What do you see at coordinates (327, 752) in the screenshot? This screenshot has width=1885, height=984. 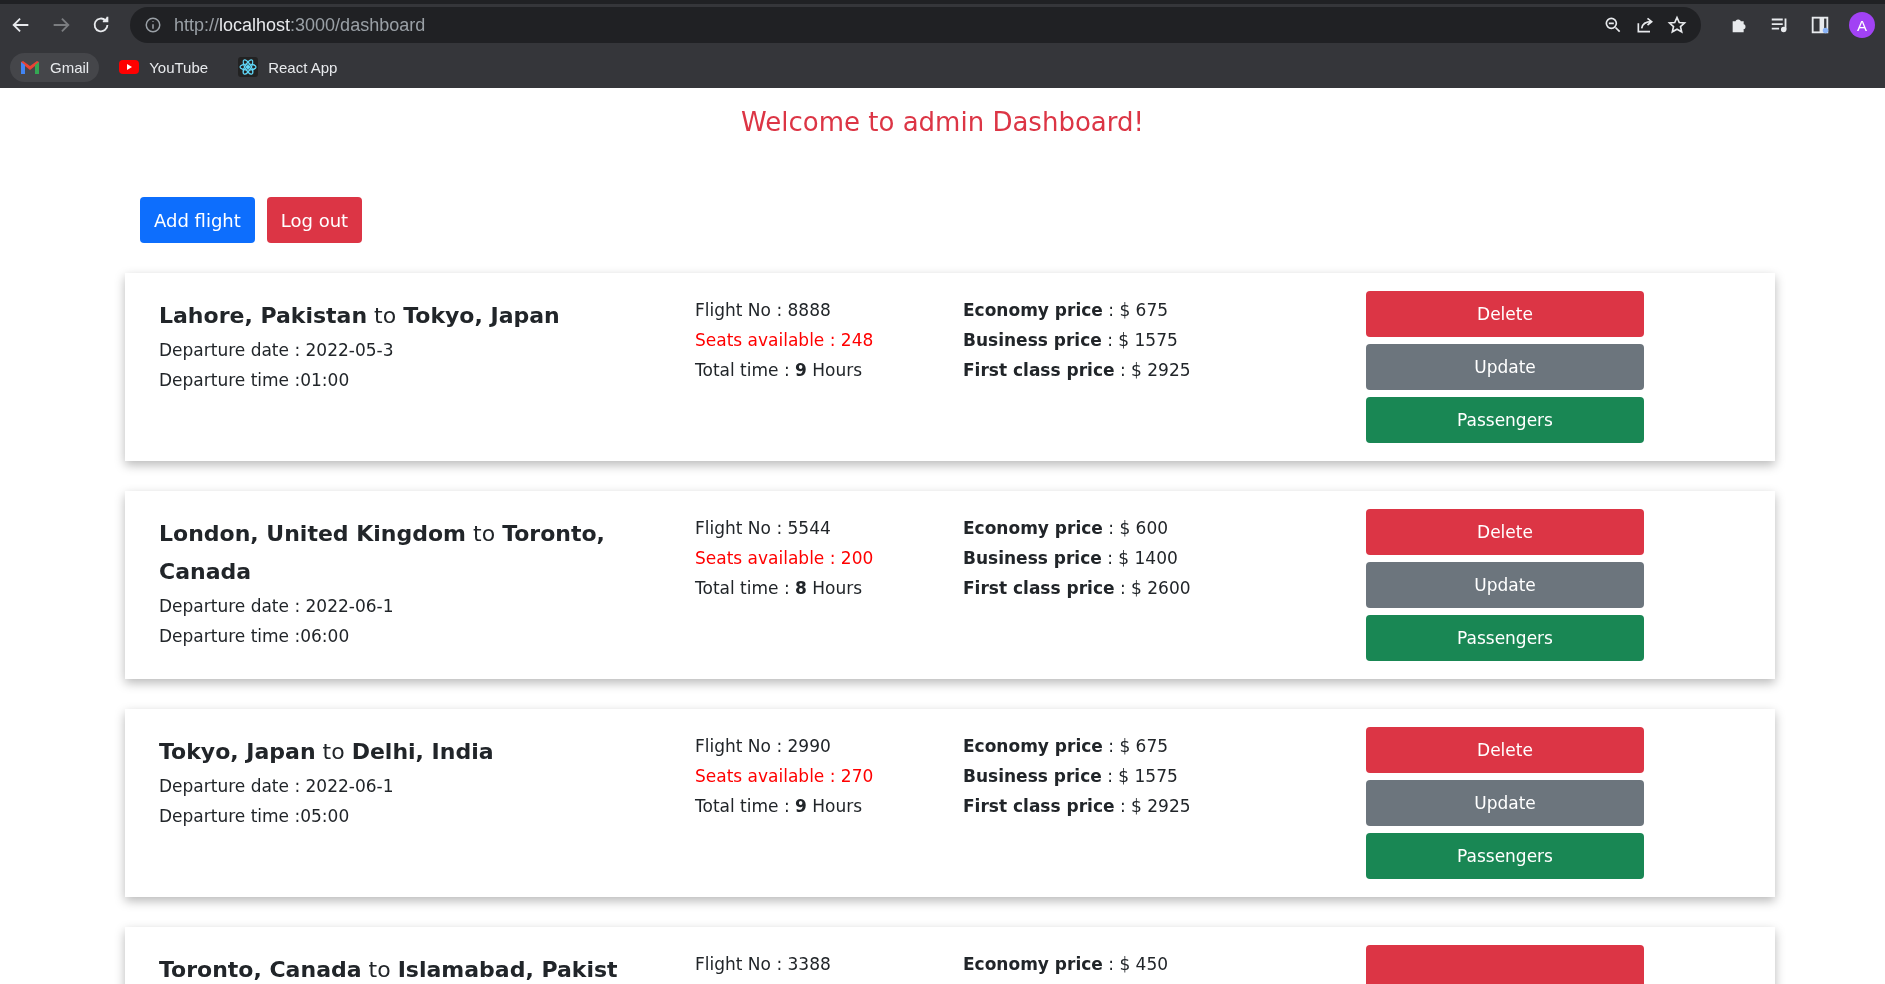 I see `route-title: Tokyo, Japan to Delhi, India` at bounding box center [327, 752].